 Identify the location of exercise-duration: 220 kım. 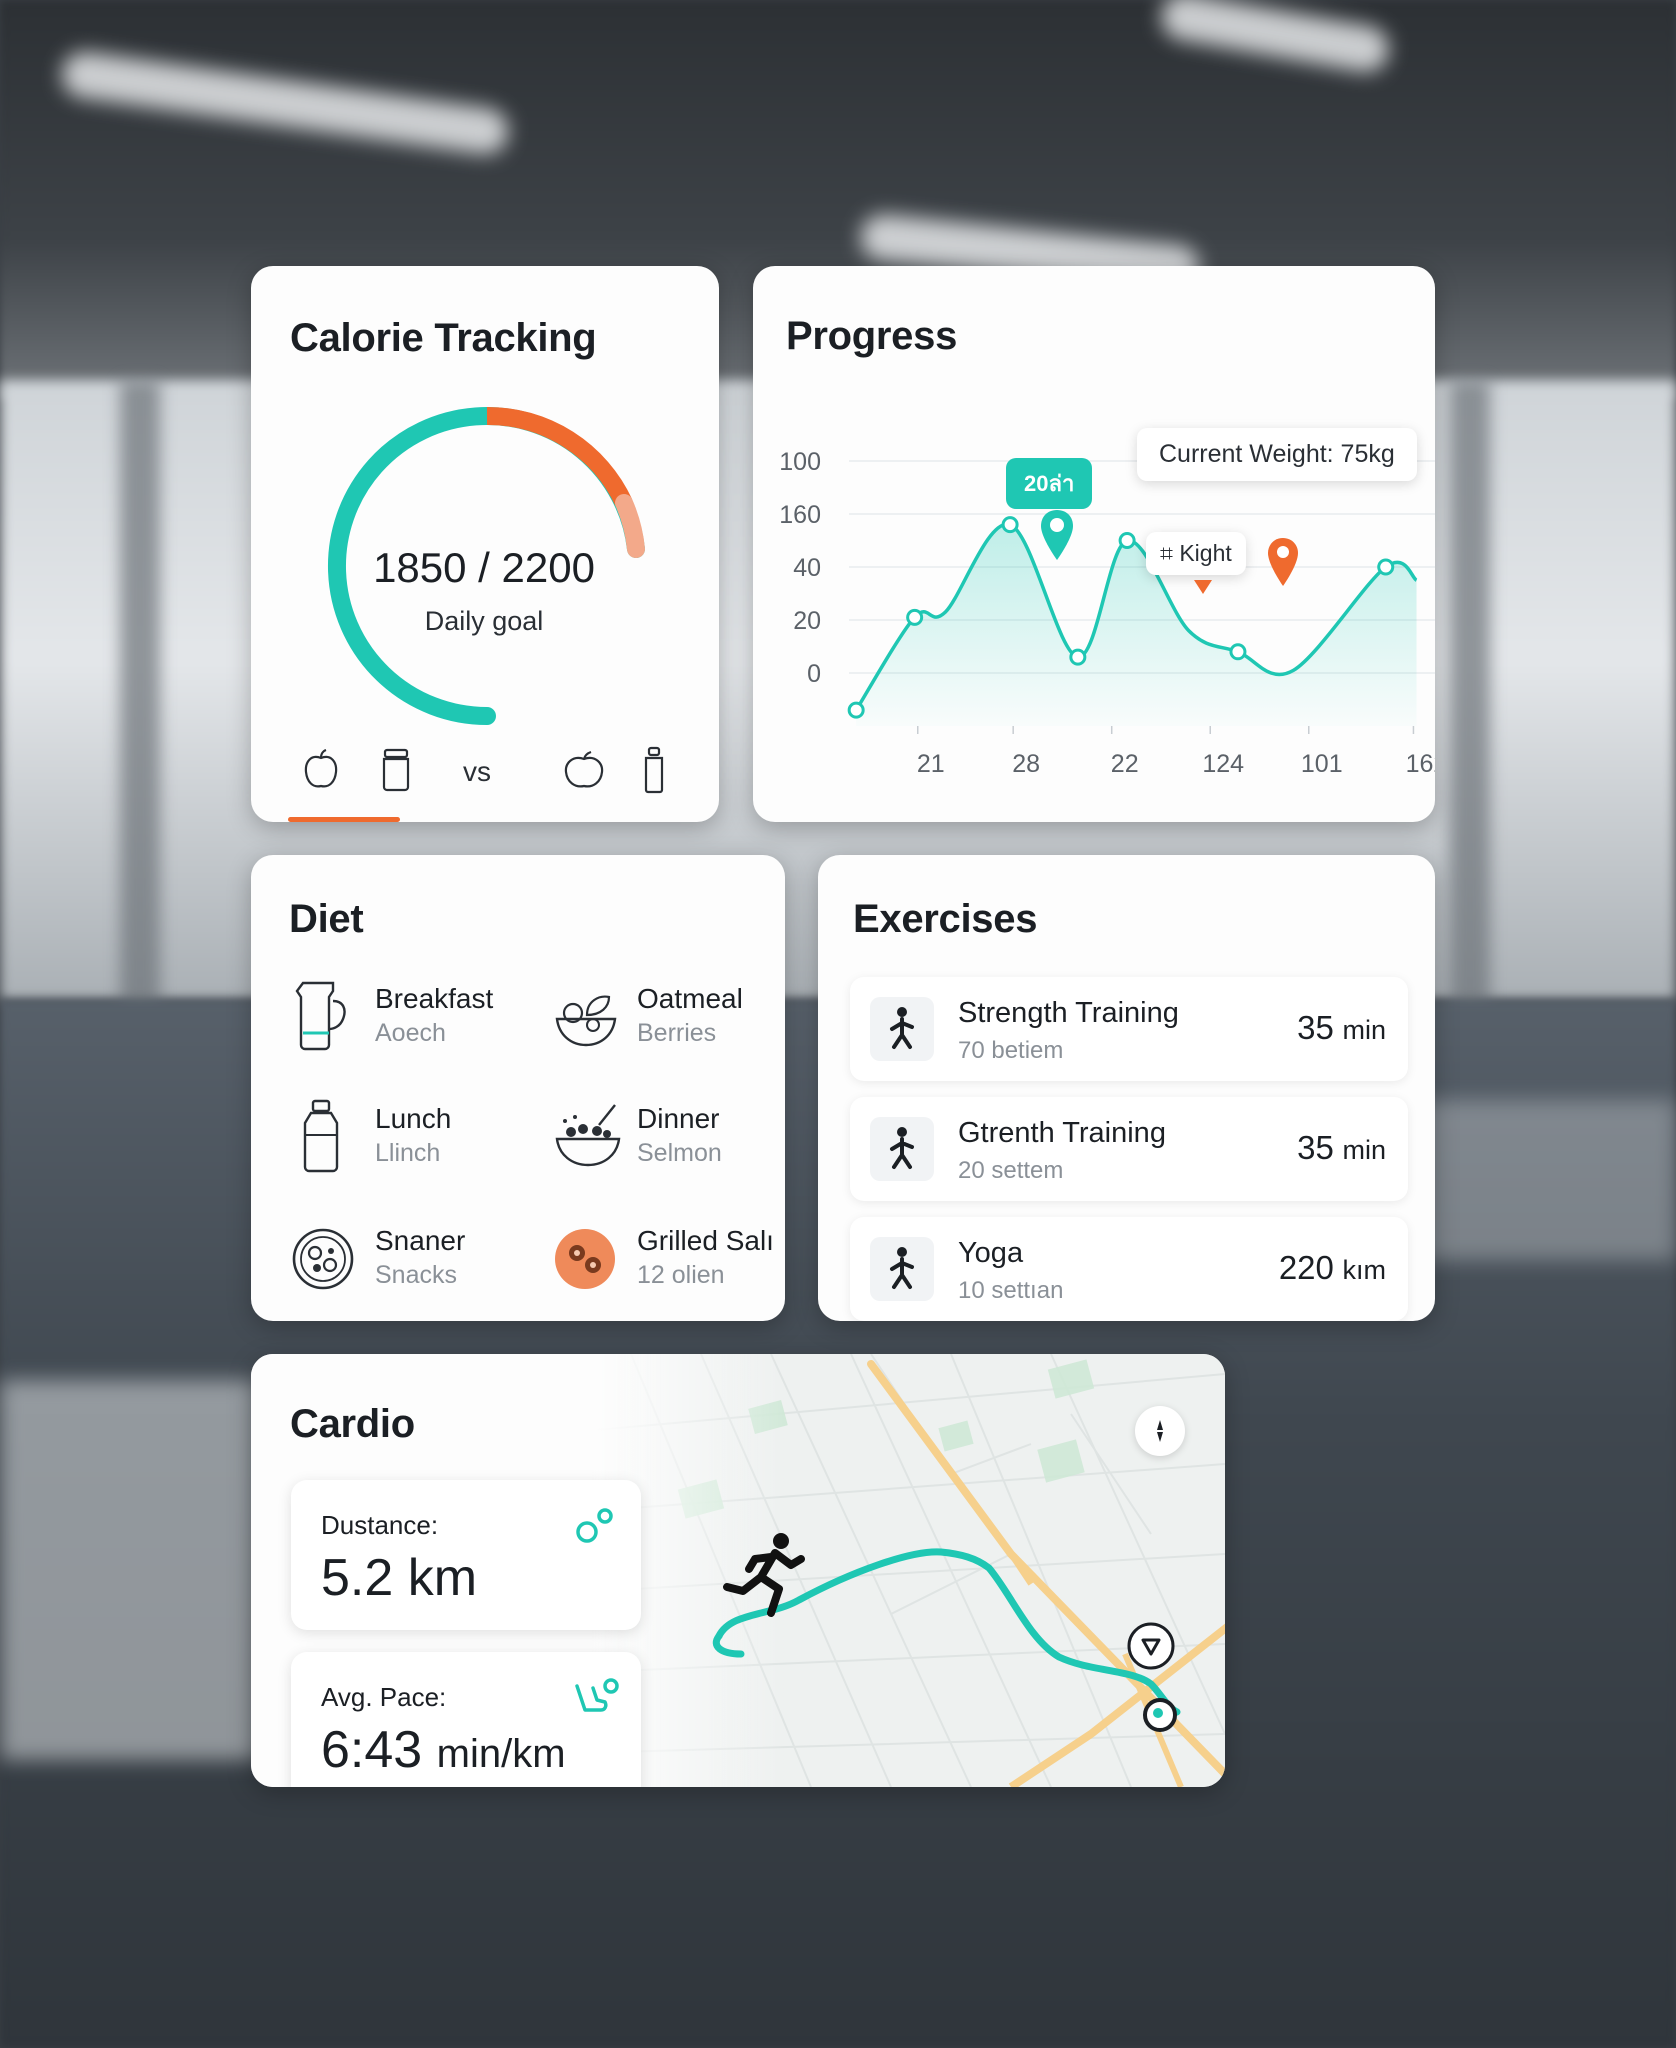
(1332, 1267).